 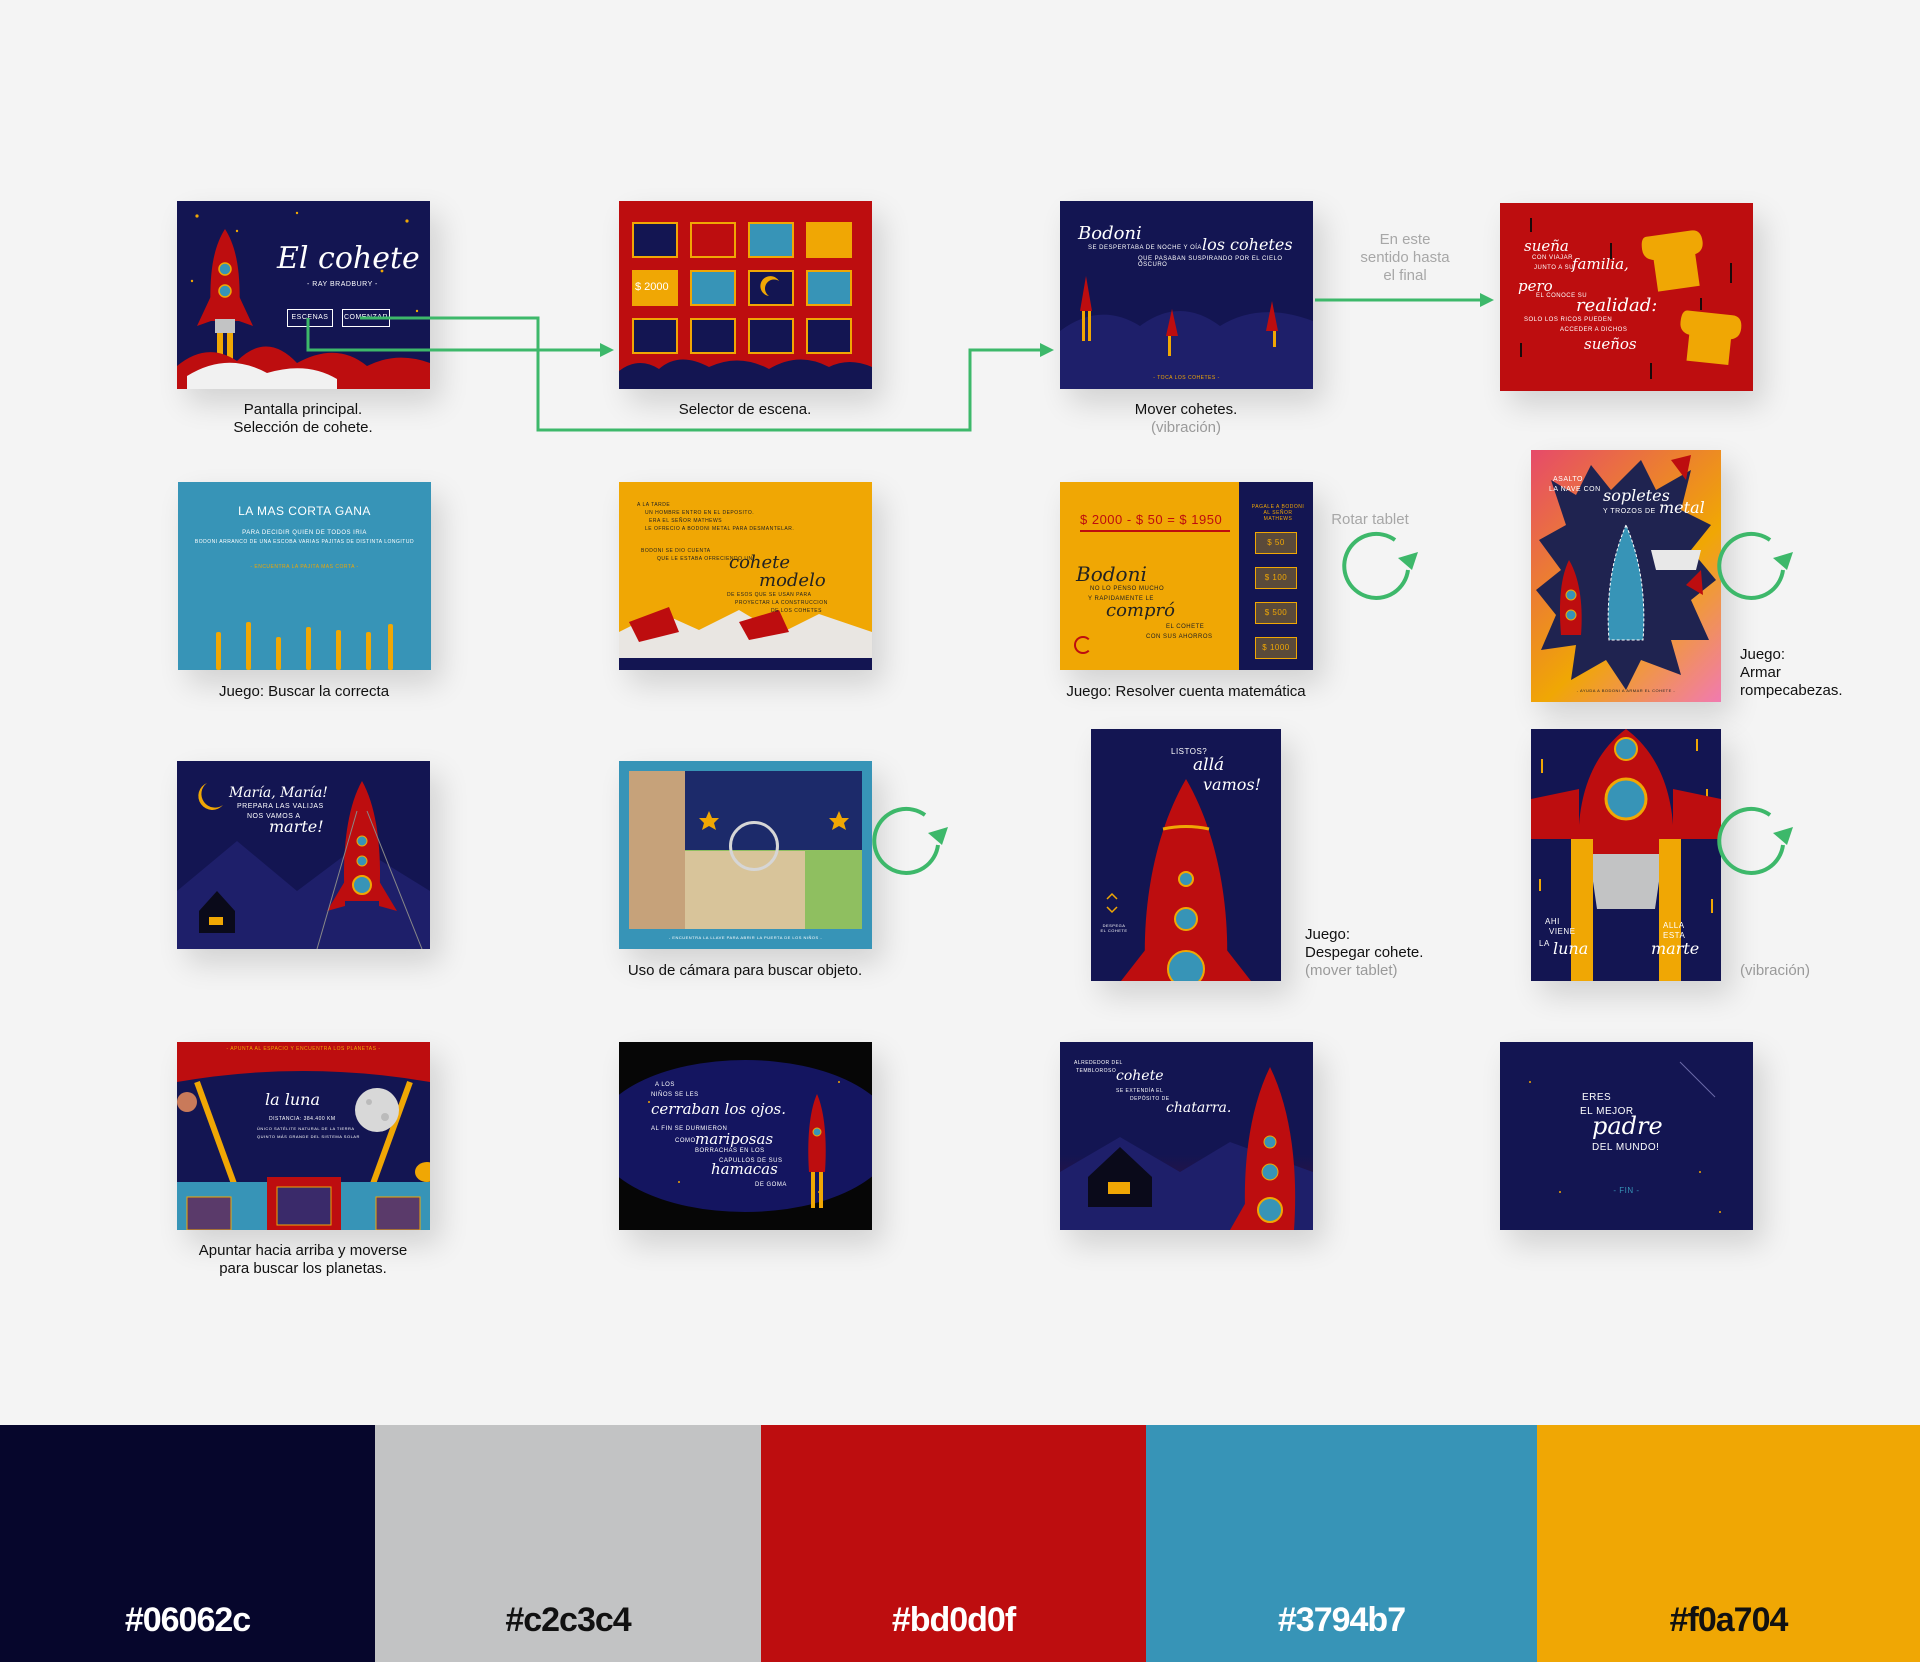 I want to click on caption-scene-selector: Selector de escena., so click(x=745, y=409).